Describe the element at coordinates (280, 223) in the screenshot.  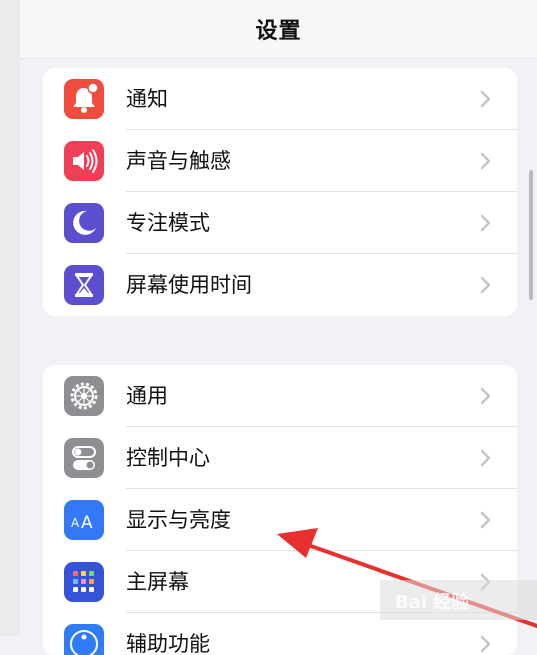
I see `row-focus: 专注模式` at that location.